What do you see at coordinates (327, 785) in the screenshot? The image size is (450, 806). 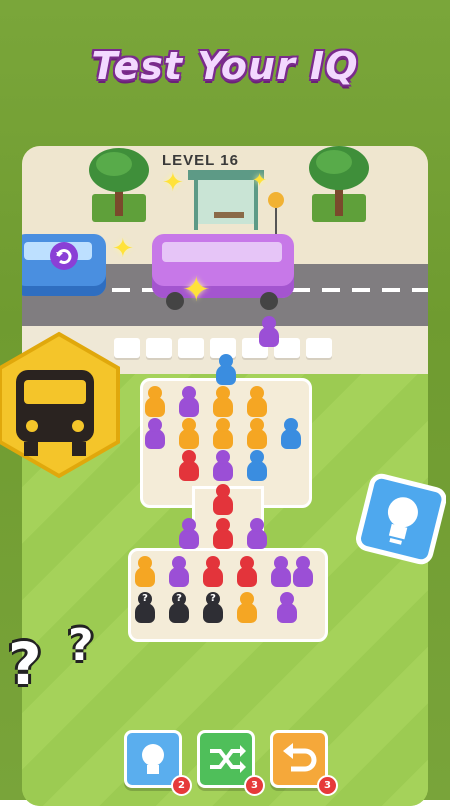 I see `undo-count-badge: 3` at bounding box center [327, 785].